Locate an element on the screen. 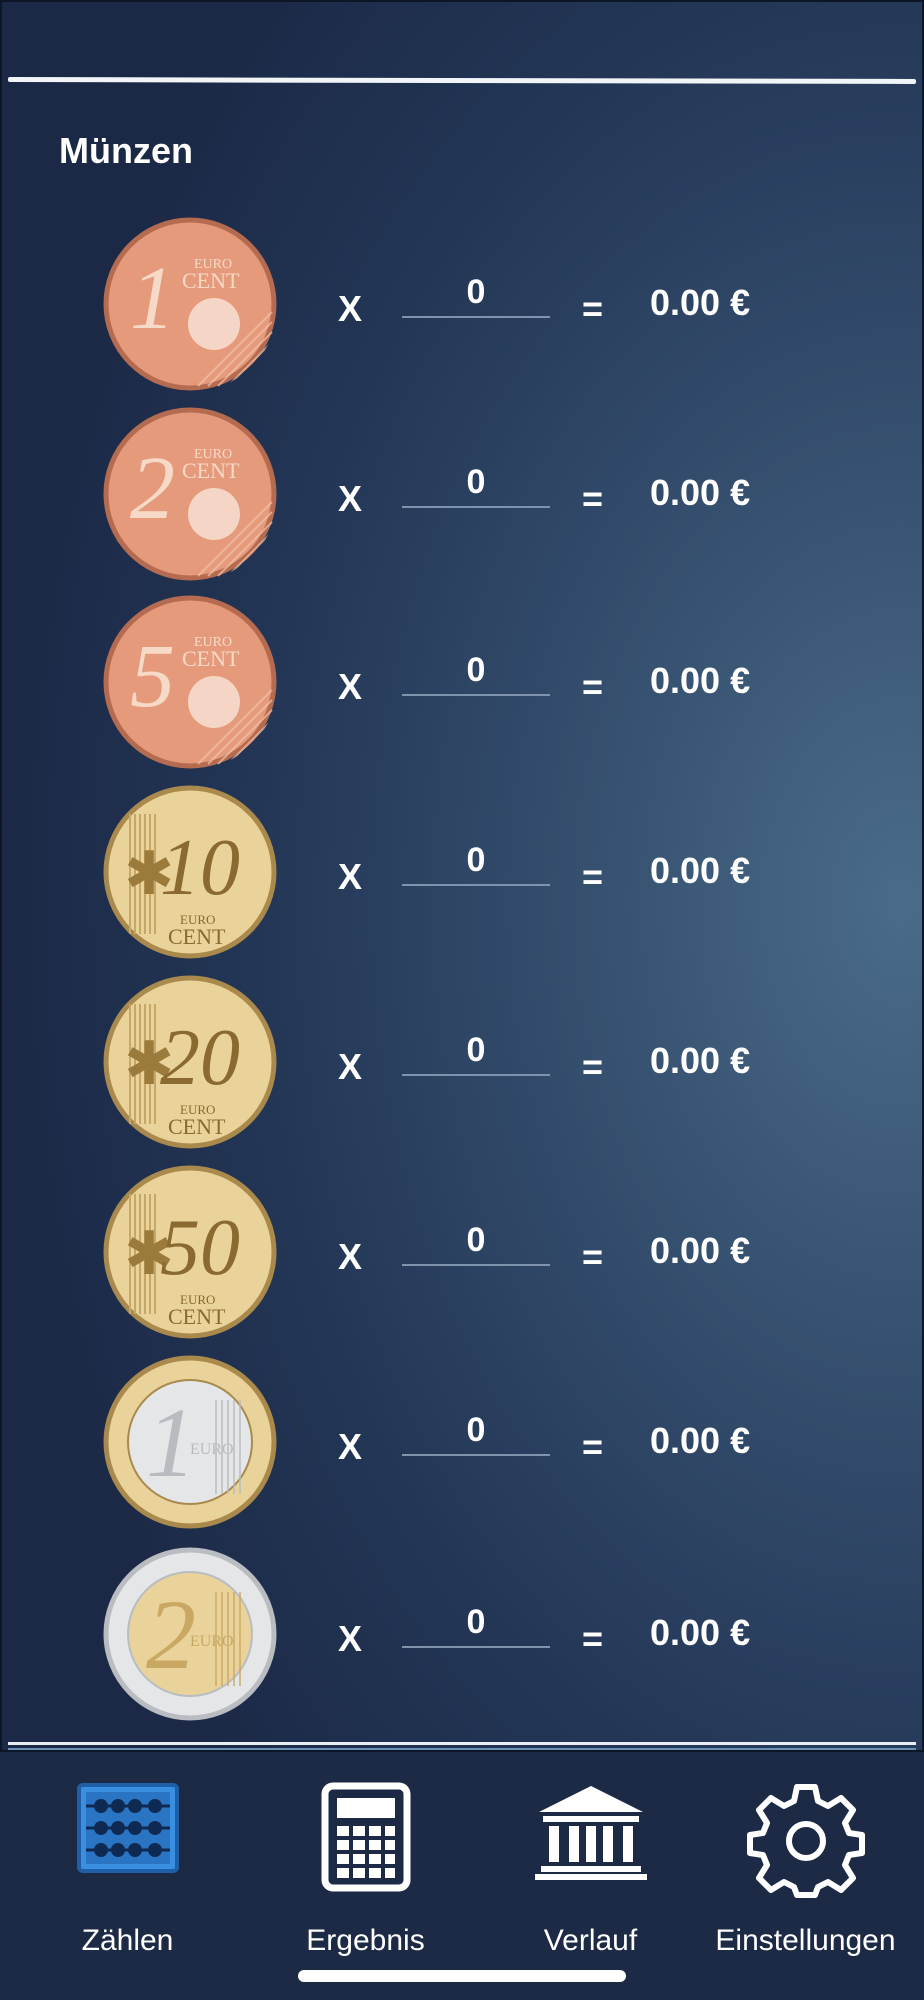  svg-text: 5 is located at coordinates (152, 676).